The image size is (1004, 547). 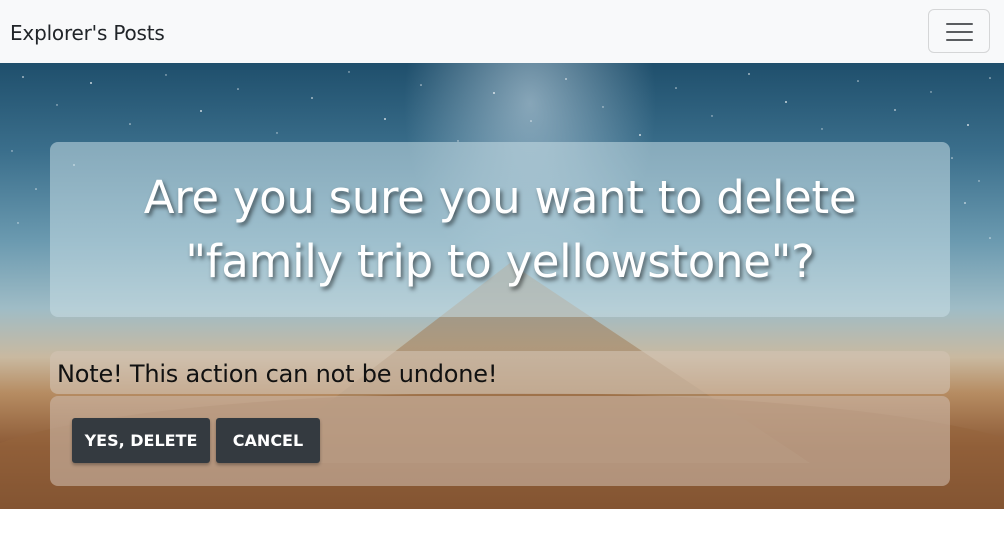 What do you see at coordinates (502, 31) in the screenshot?
I see `navbar: Explorer's Posts` at bounding box center [502, 31].